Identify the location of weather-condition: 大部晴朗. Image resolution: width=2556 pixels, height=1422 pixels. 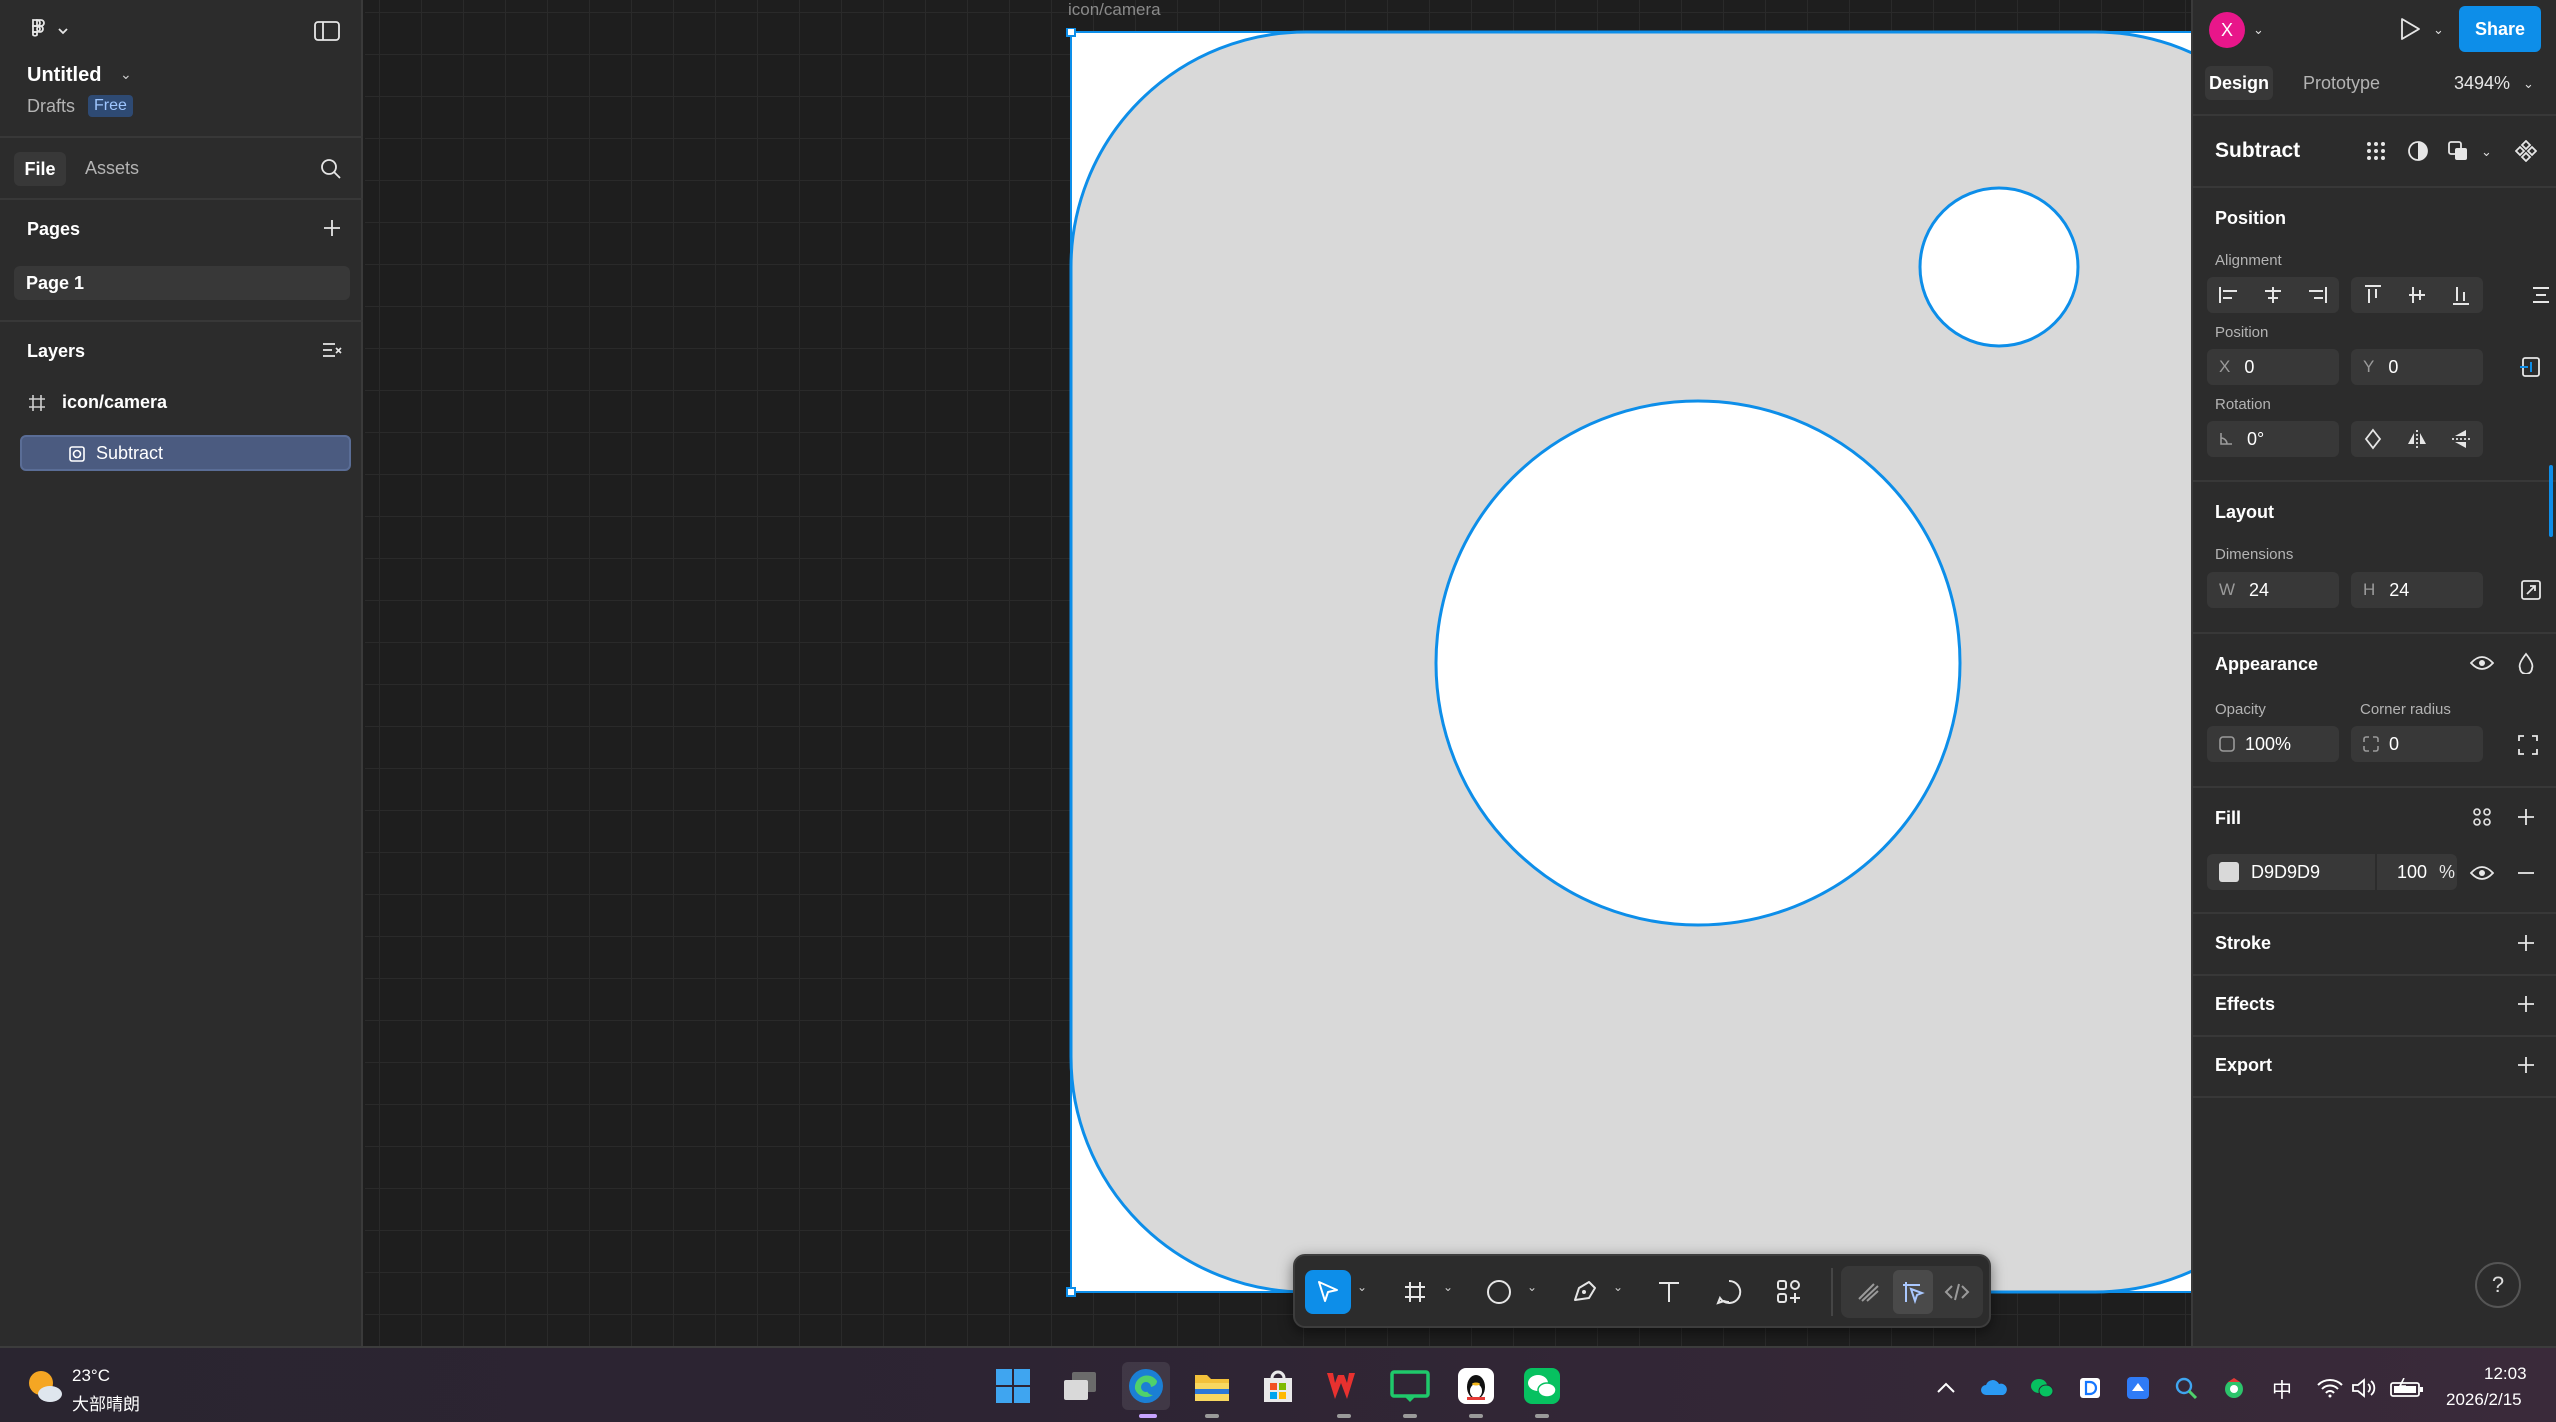
(106, 1402).